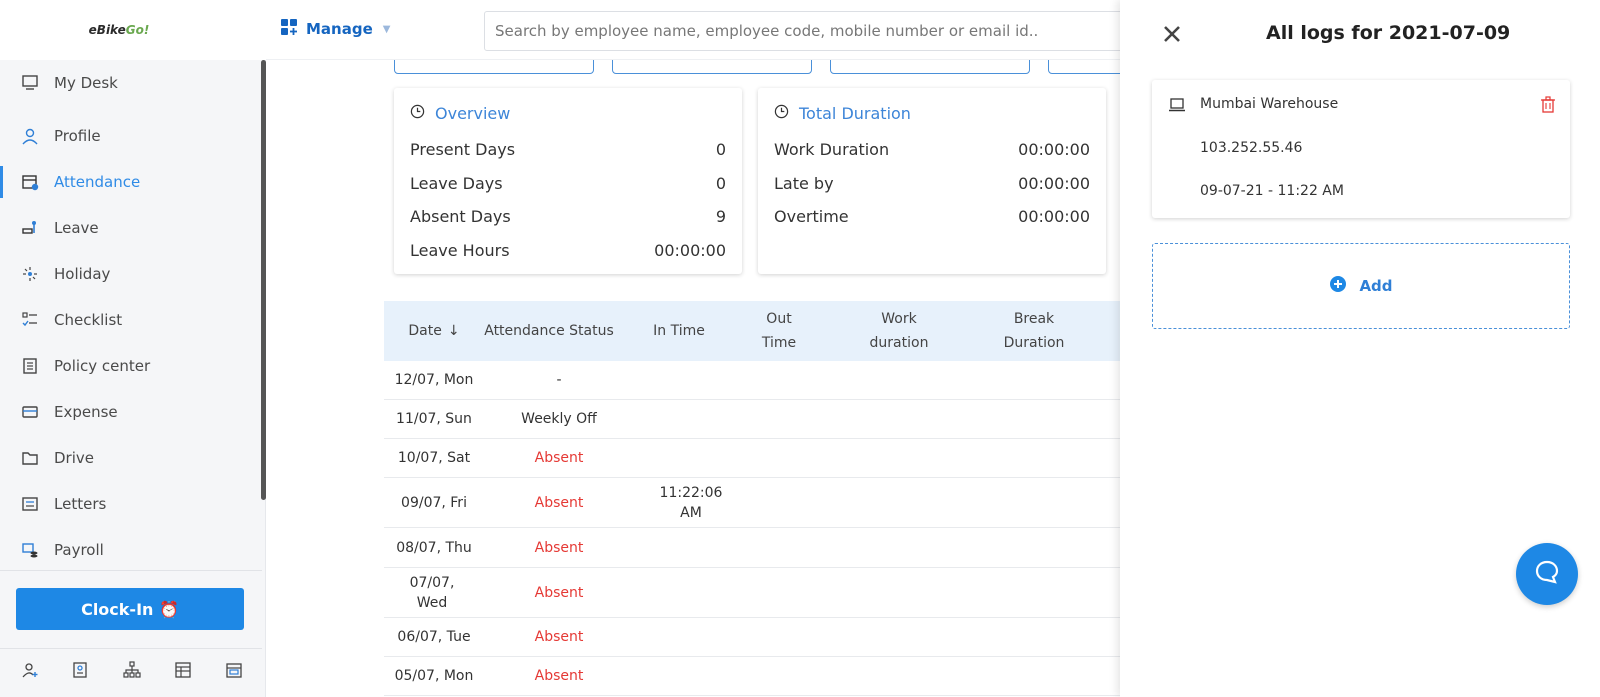 The width and height of the screenshot is (1600, 697). Describe the element at coordinates (102, 366) in the screenshot. I see `sidebar-item-label: Policy center` at that location.